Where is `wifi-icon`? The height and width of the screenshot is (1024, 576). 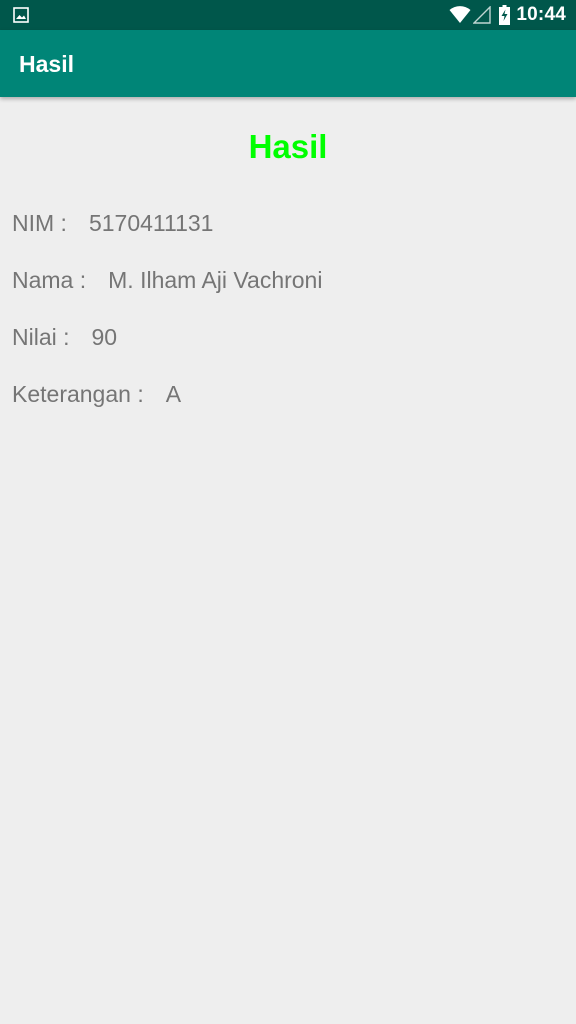 wifi-icon is located at coordinates (460, 14).